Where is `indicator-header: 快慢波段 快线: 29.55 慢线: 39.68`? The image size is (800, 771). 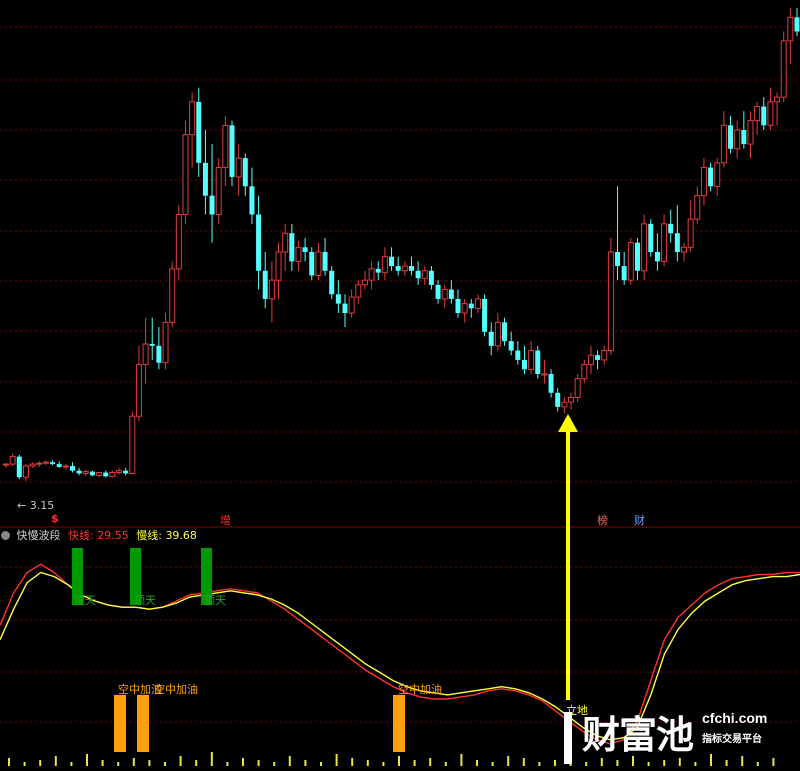
indicator-header: 快慢波段 快线: 29.55 慢线: 39.68 is located at coordinates (98, 535).